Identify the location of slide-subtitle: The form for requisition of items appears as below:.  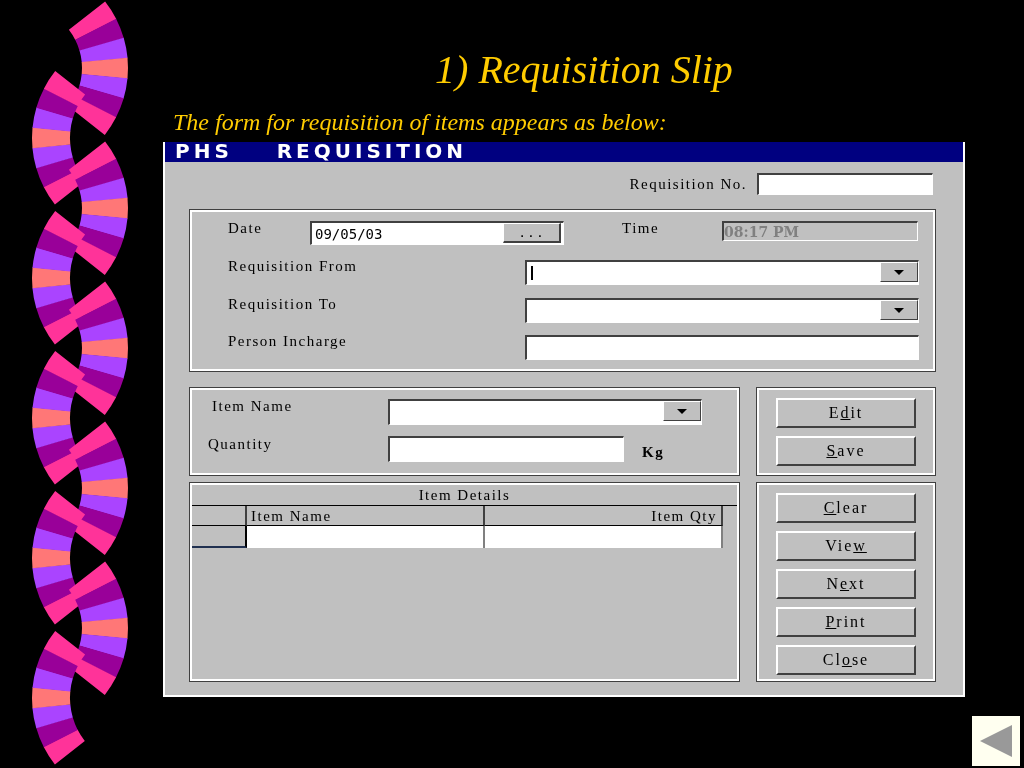
(420, 122).